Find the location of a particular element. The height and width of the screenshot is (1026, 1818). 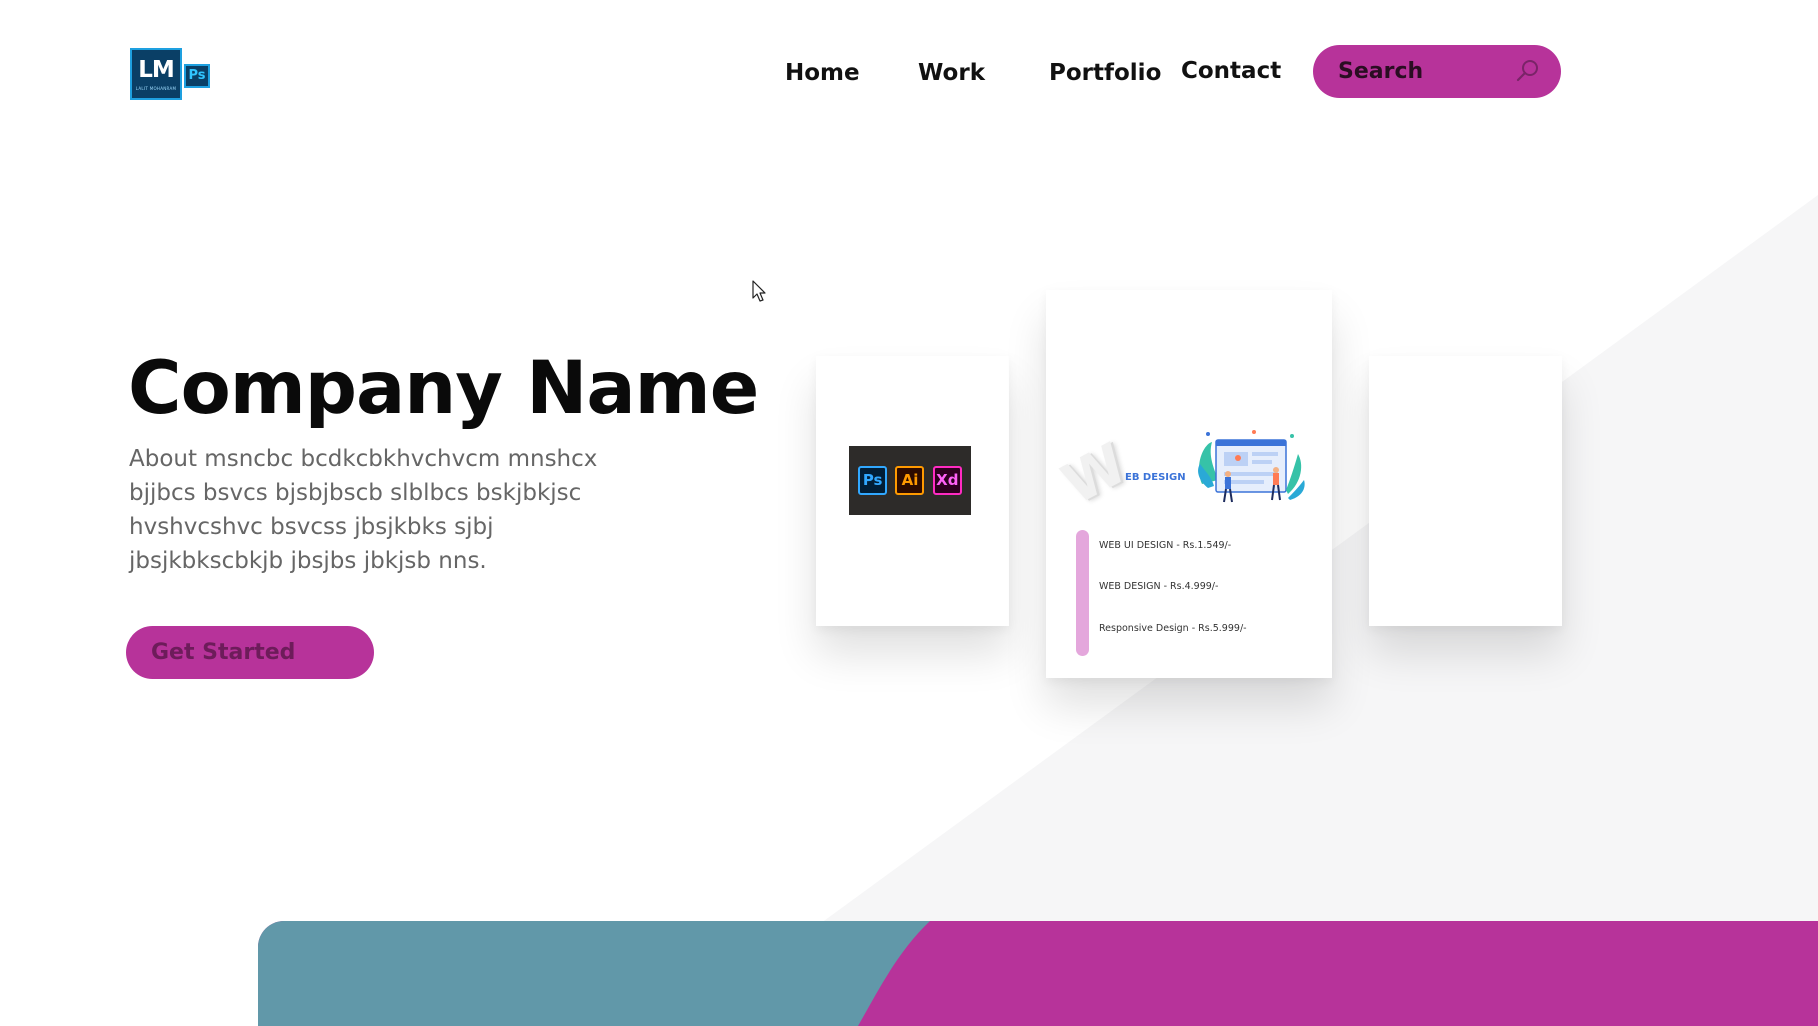

logo: LM LALIT MOHANRAM Ps is located at coordinates (172, 75).